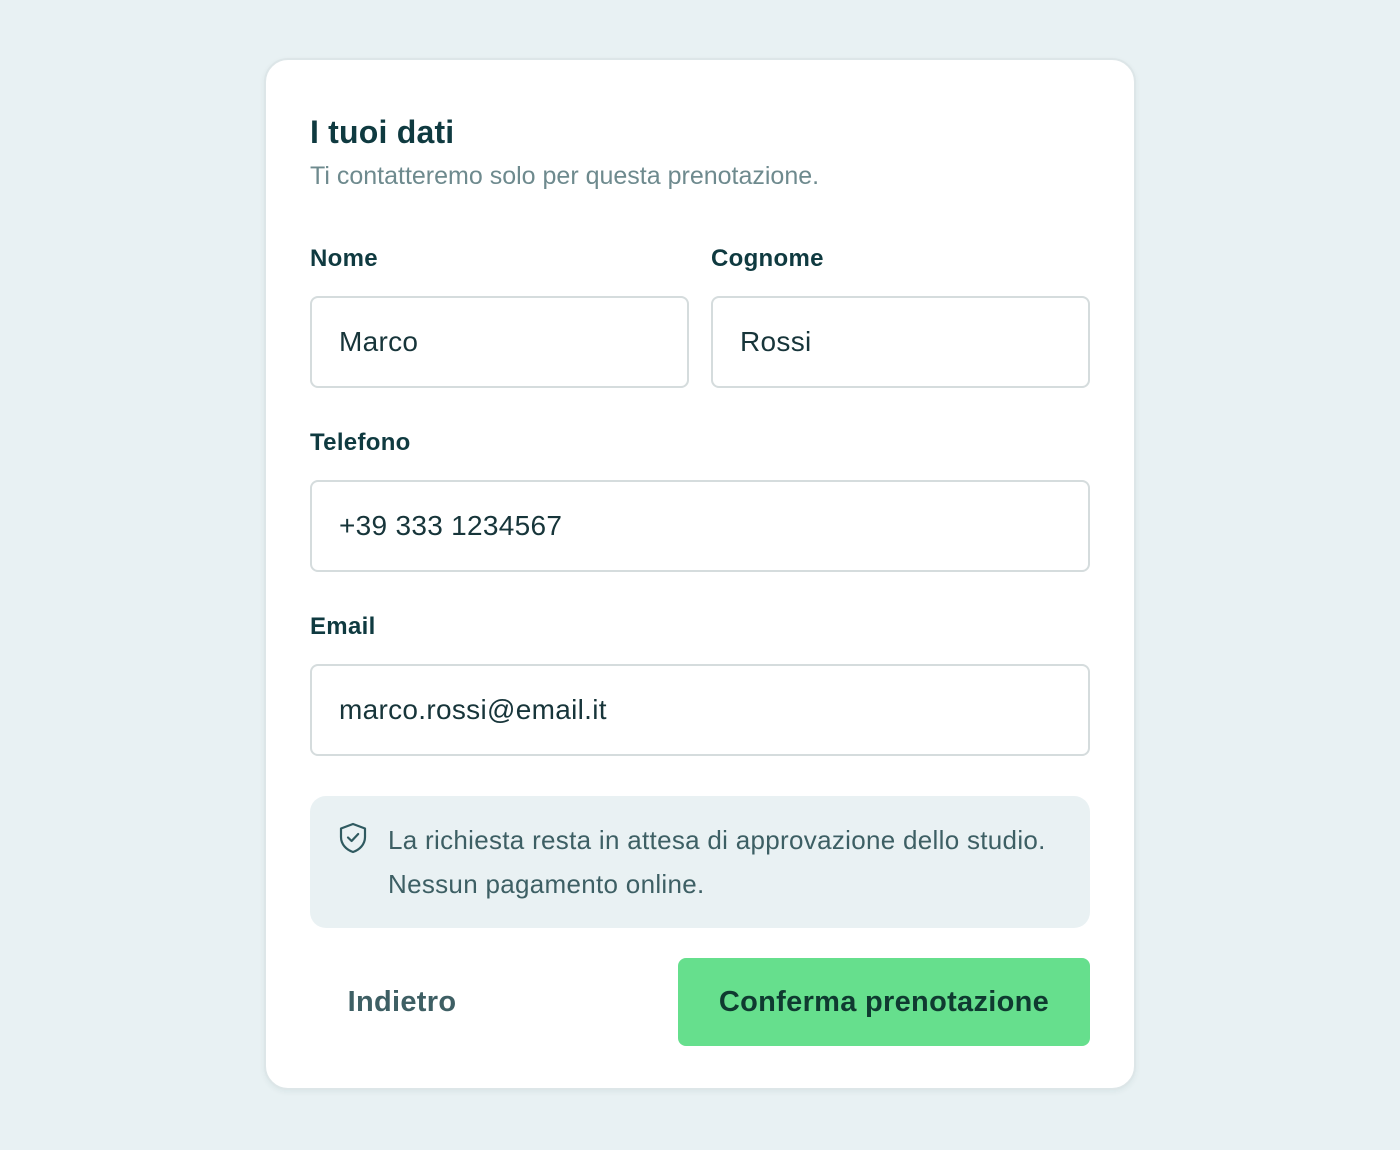  Describe the element at coordinates (402, 1002) in the screenshot. I see `back-button: Indietro` at that location.